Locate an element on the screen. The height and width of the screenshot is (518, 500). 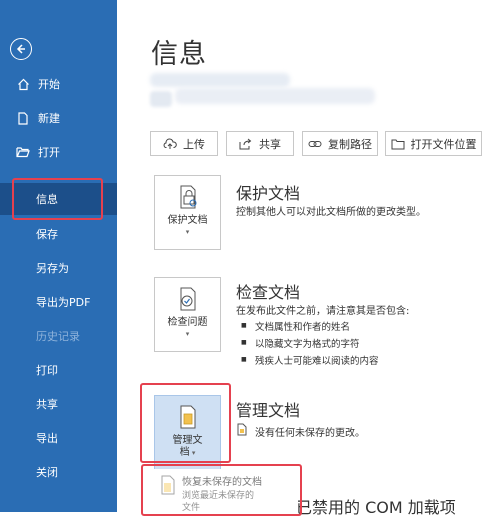
sidebar-item-label: 打开 is located at coordinates (49, 152).